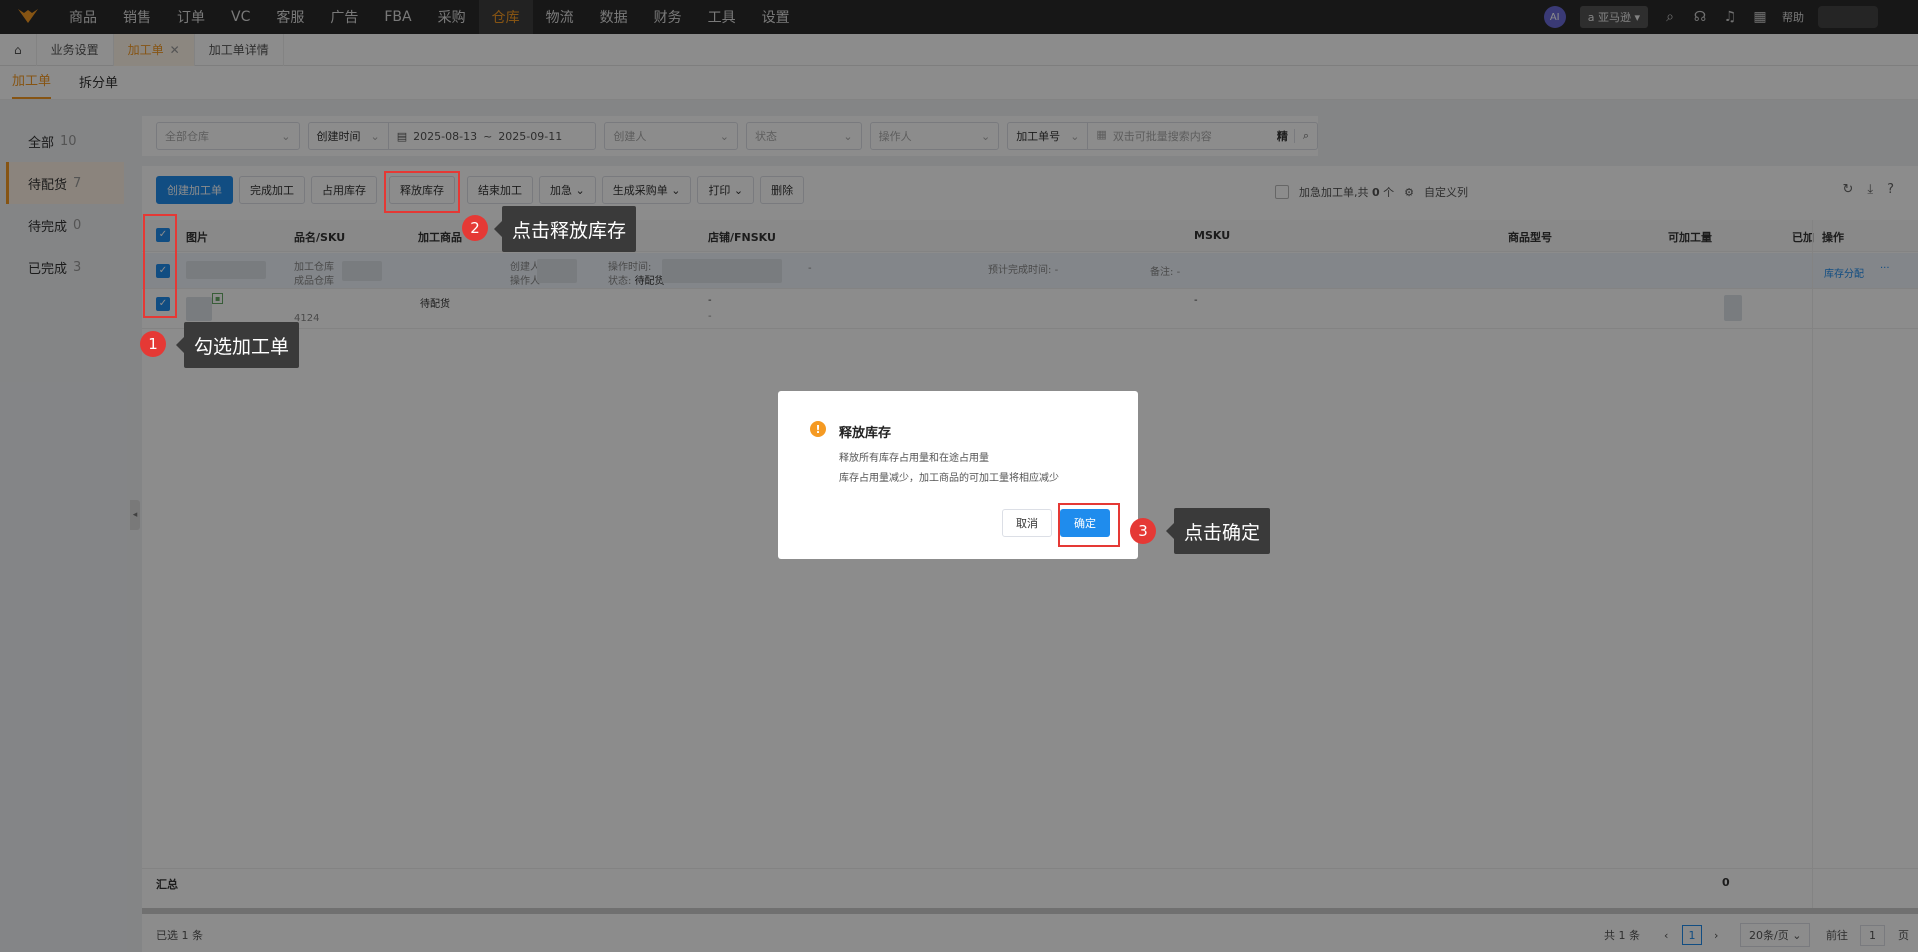 This screenshot has width=1918, height=952. I want to click on highlight-release-button, so click(422, 192).